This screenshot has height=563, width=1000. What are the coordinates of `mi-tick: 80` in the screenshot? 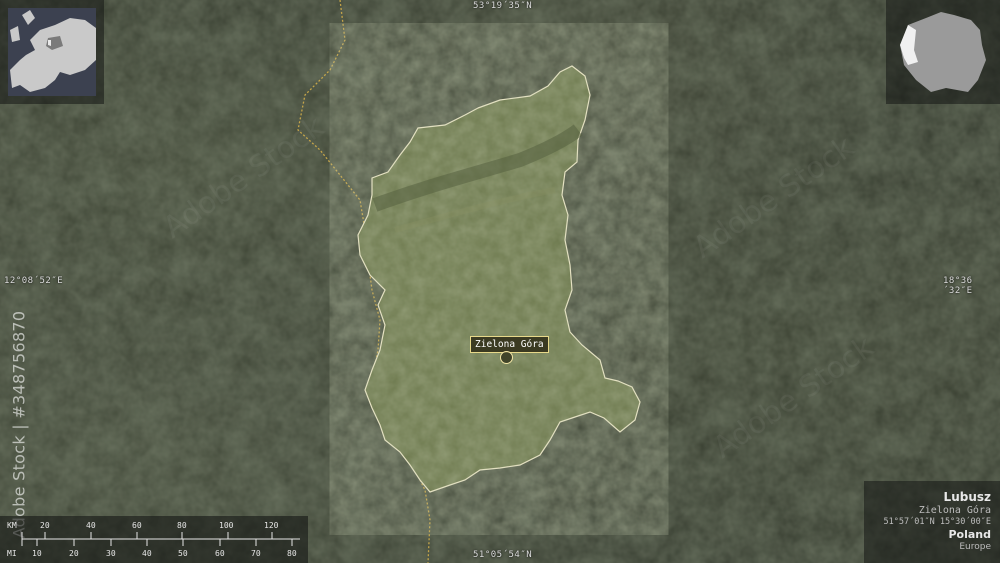 It's located at (292, 553).